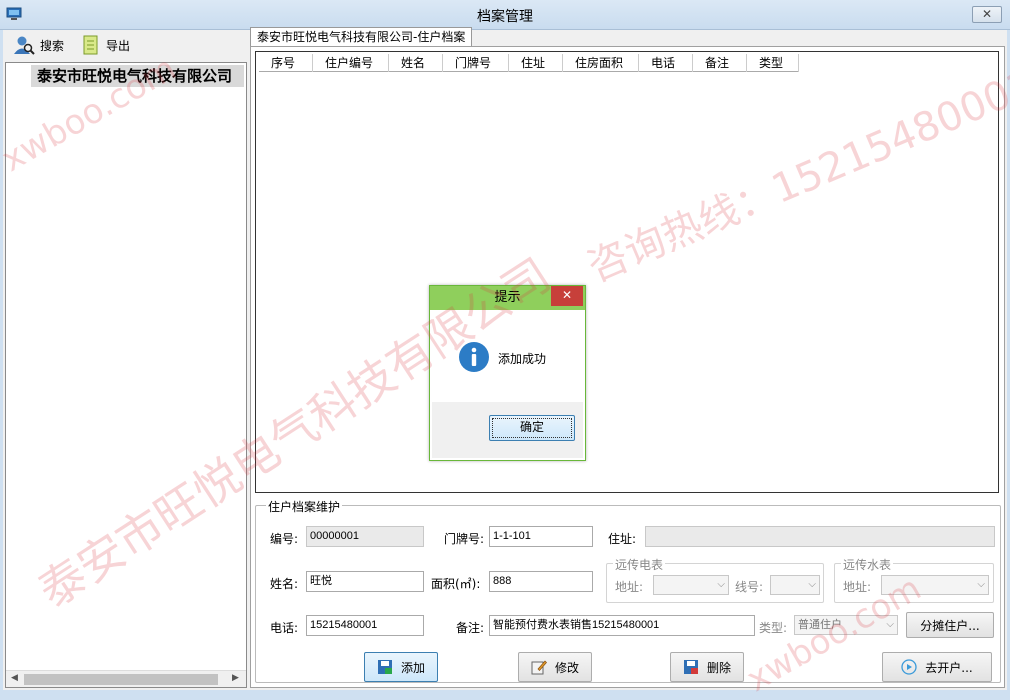 This screenshot has width=1010, height=700. Describe the element at coordinates (539, 667) in the screenshot. I see `edit-icon` at that location.